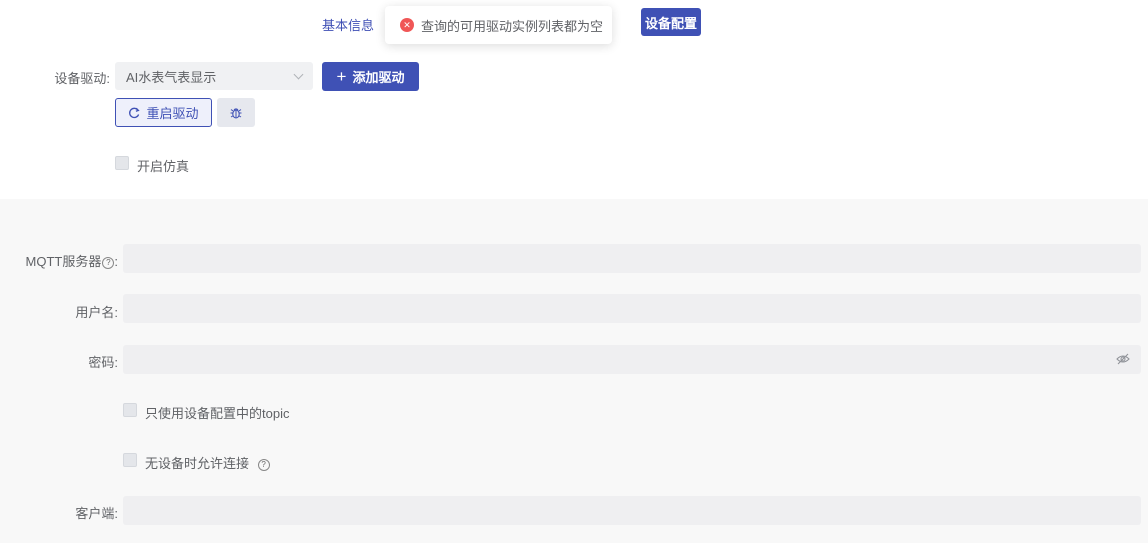  What do you see at coordinates (632, 308) in the screenshot?
I see `username-input` at bounding box center [632, 308].